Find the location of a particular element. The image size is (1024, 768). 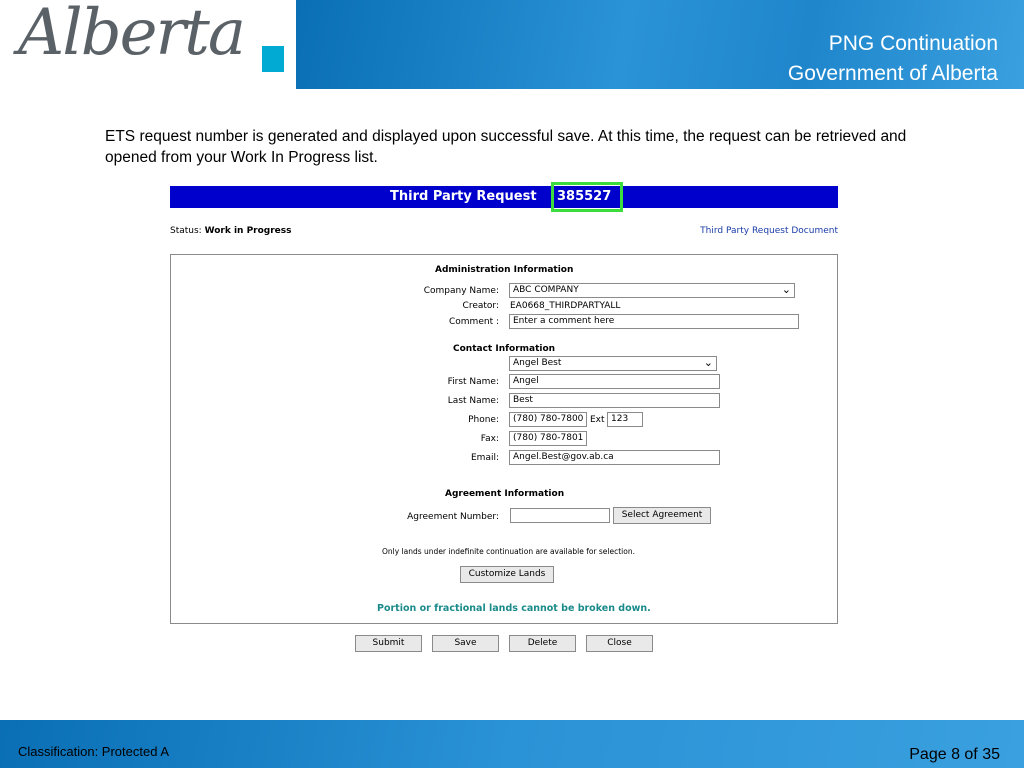

customize-lands-button: Customize Lands is located at coordinates (507, 574).